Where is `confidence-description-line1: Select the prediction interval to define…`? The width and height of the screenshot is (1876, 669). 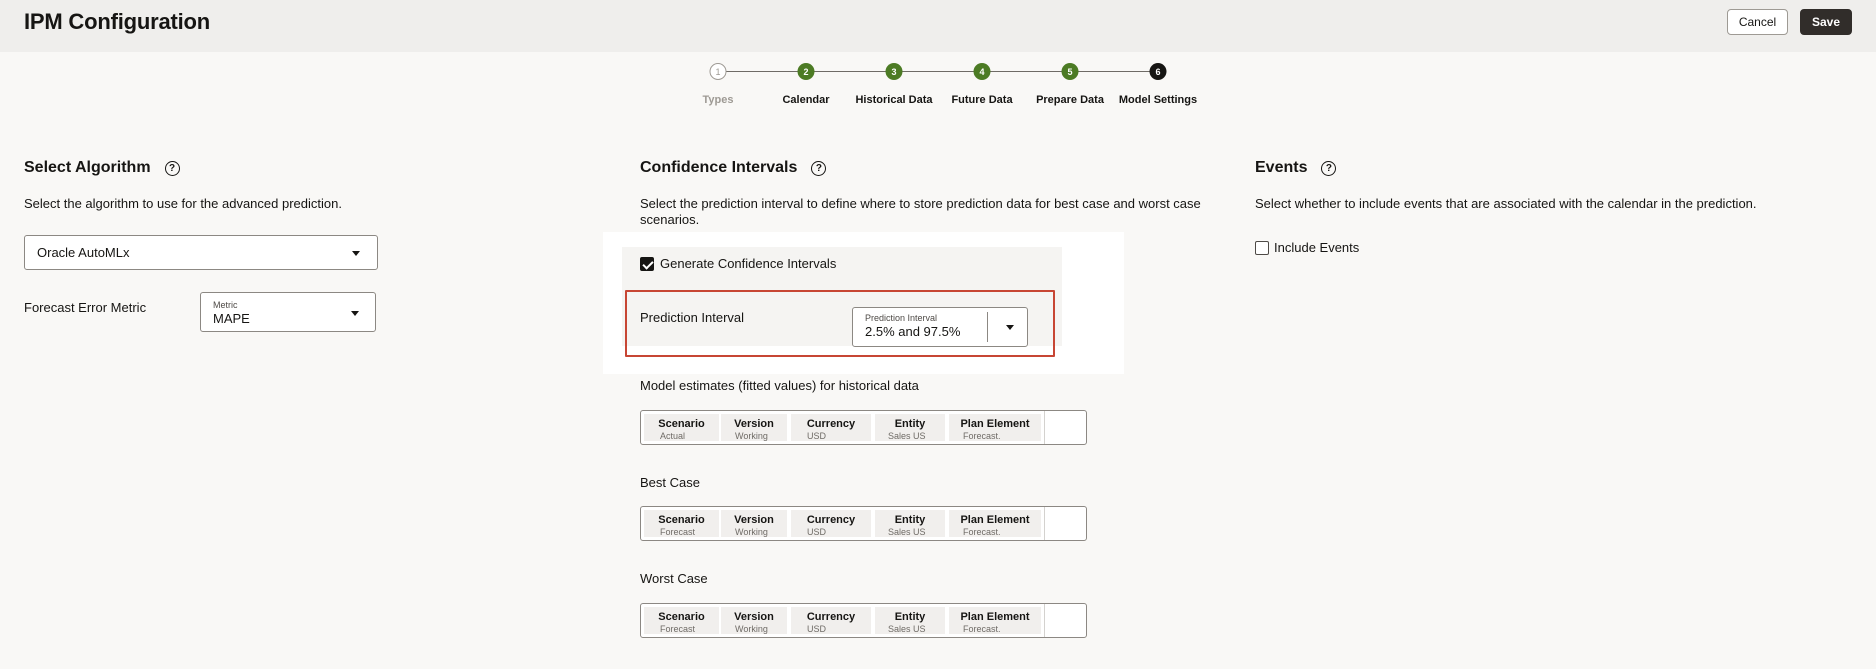 confidence-description-line1: Select the prediction interval to define… is located at coordinates (920, 203).